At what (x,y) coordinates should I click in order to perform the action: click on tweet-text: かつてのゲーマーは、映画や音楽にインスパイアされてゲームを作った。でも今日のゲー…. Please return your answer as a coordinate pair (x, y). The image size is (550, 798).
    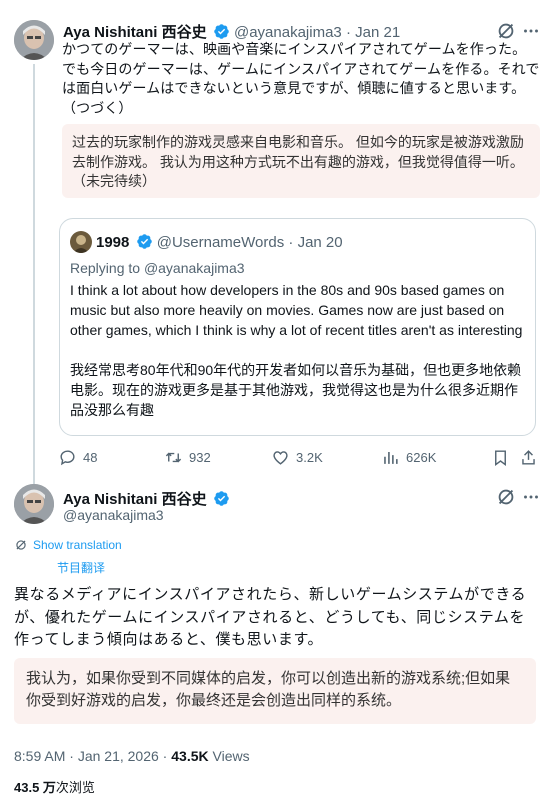
    Looking at the image, I should click on (301, 78).